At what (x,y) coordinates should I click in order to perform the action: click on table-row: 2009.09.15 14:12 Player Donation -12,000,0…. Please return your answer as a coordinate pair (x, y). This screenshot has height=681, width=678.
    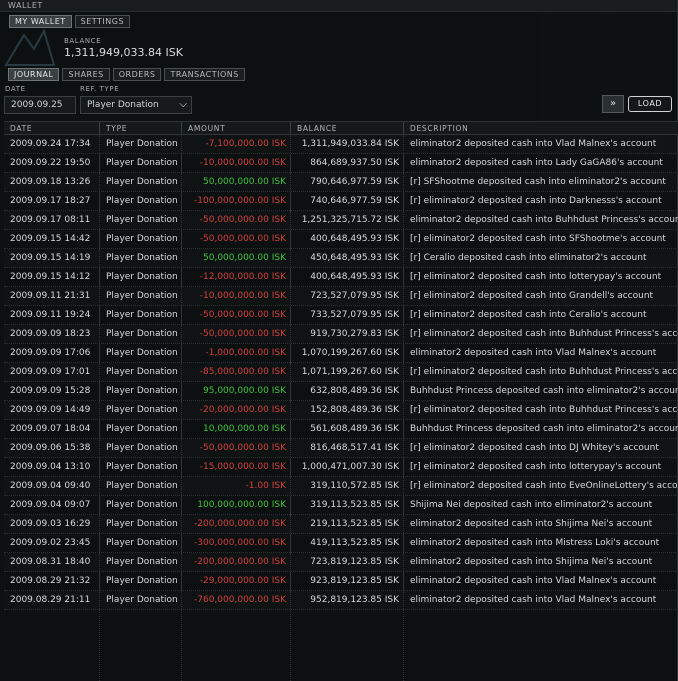
    Looking at the image, I should click on (341, 277).